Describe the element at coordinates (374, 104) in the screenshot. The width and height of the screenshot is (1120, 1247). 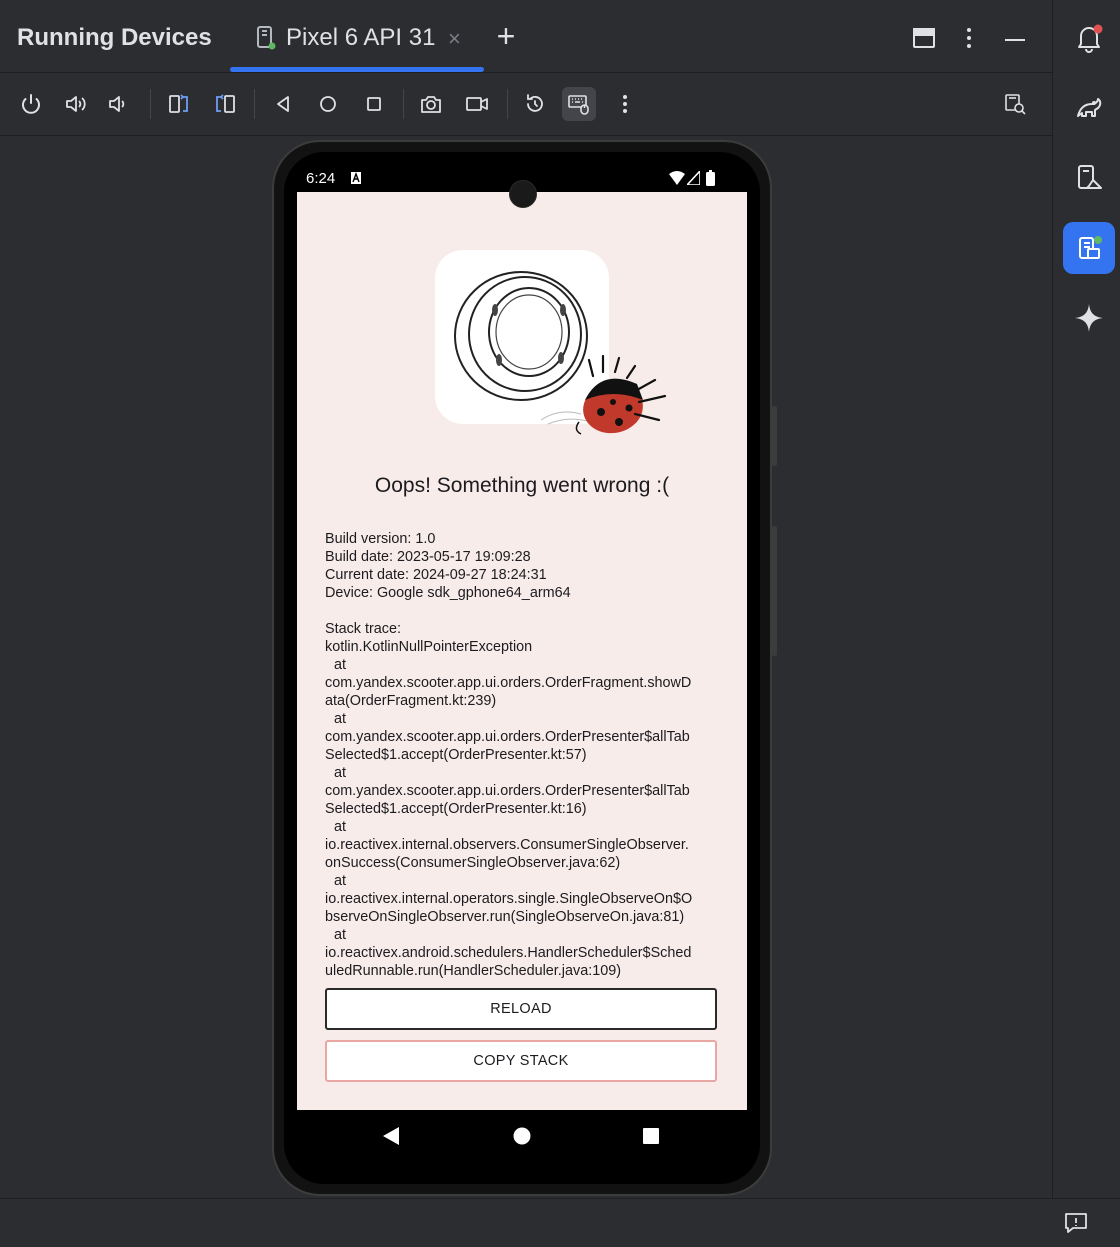
I see `overview-icon` at that location.